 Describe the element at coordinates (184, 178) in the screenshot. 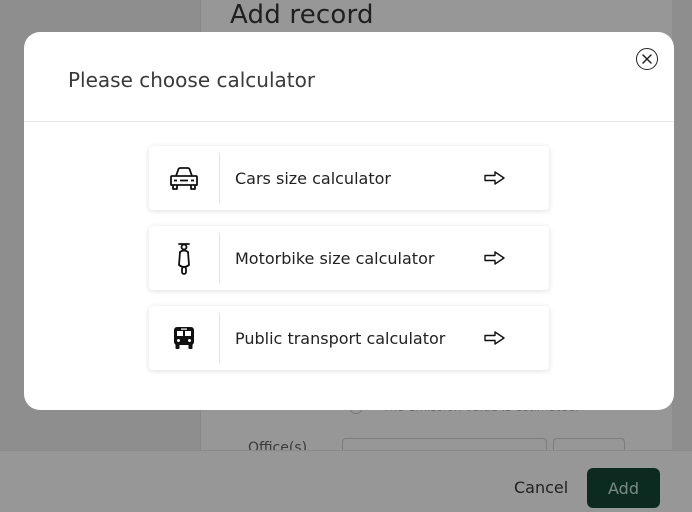

I see `car-icon` at that location.